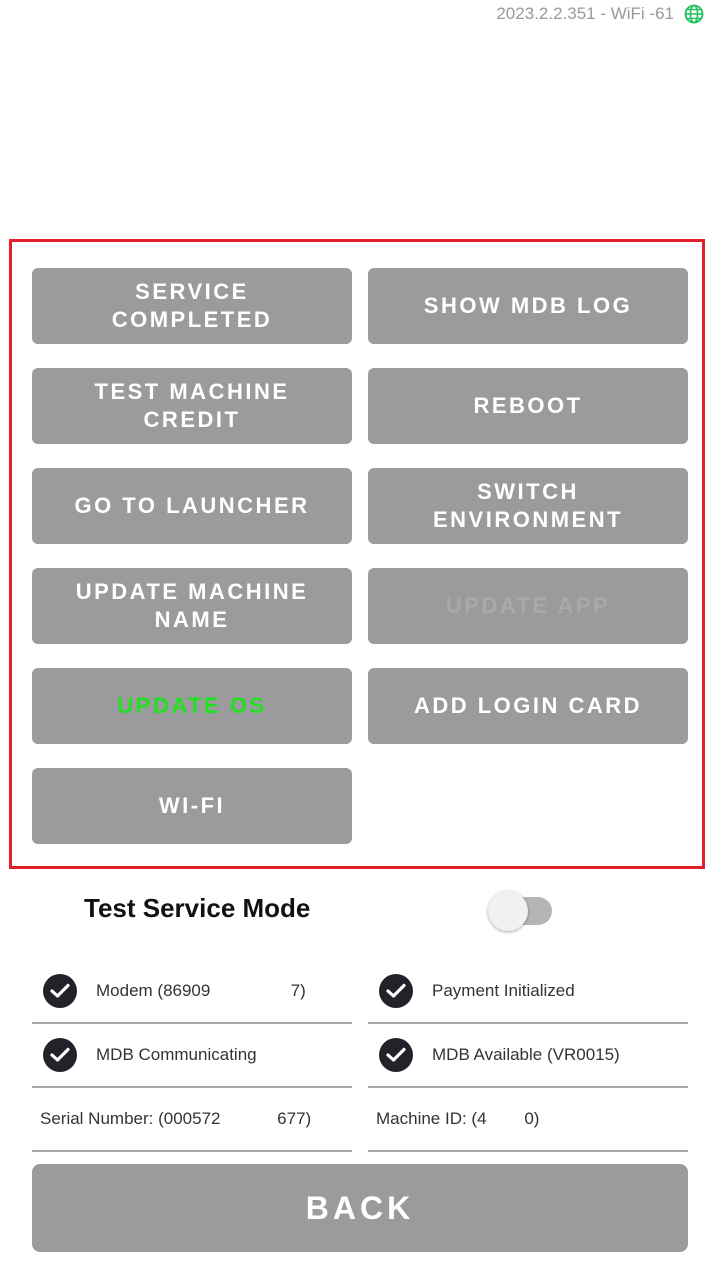 This screenshot has width=720, height=1280. I want to click on test-service-mode-toggle, so click(521, 911).